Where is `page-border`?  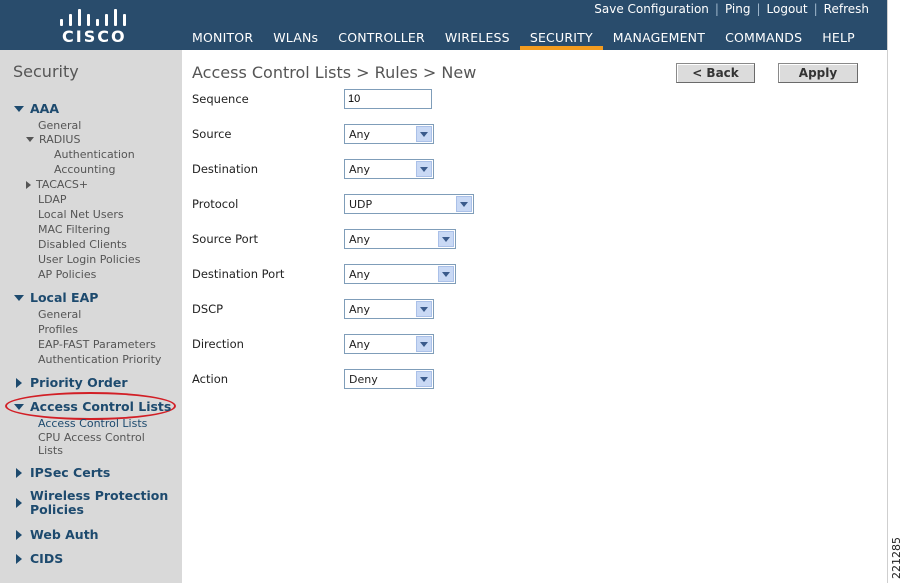
page-border is located at coordinates (887, 291).